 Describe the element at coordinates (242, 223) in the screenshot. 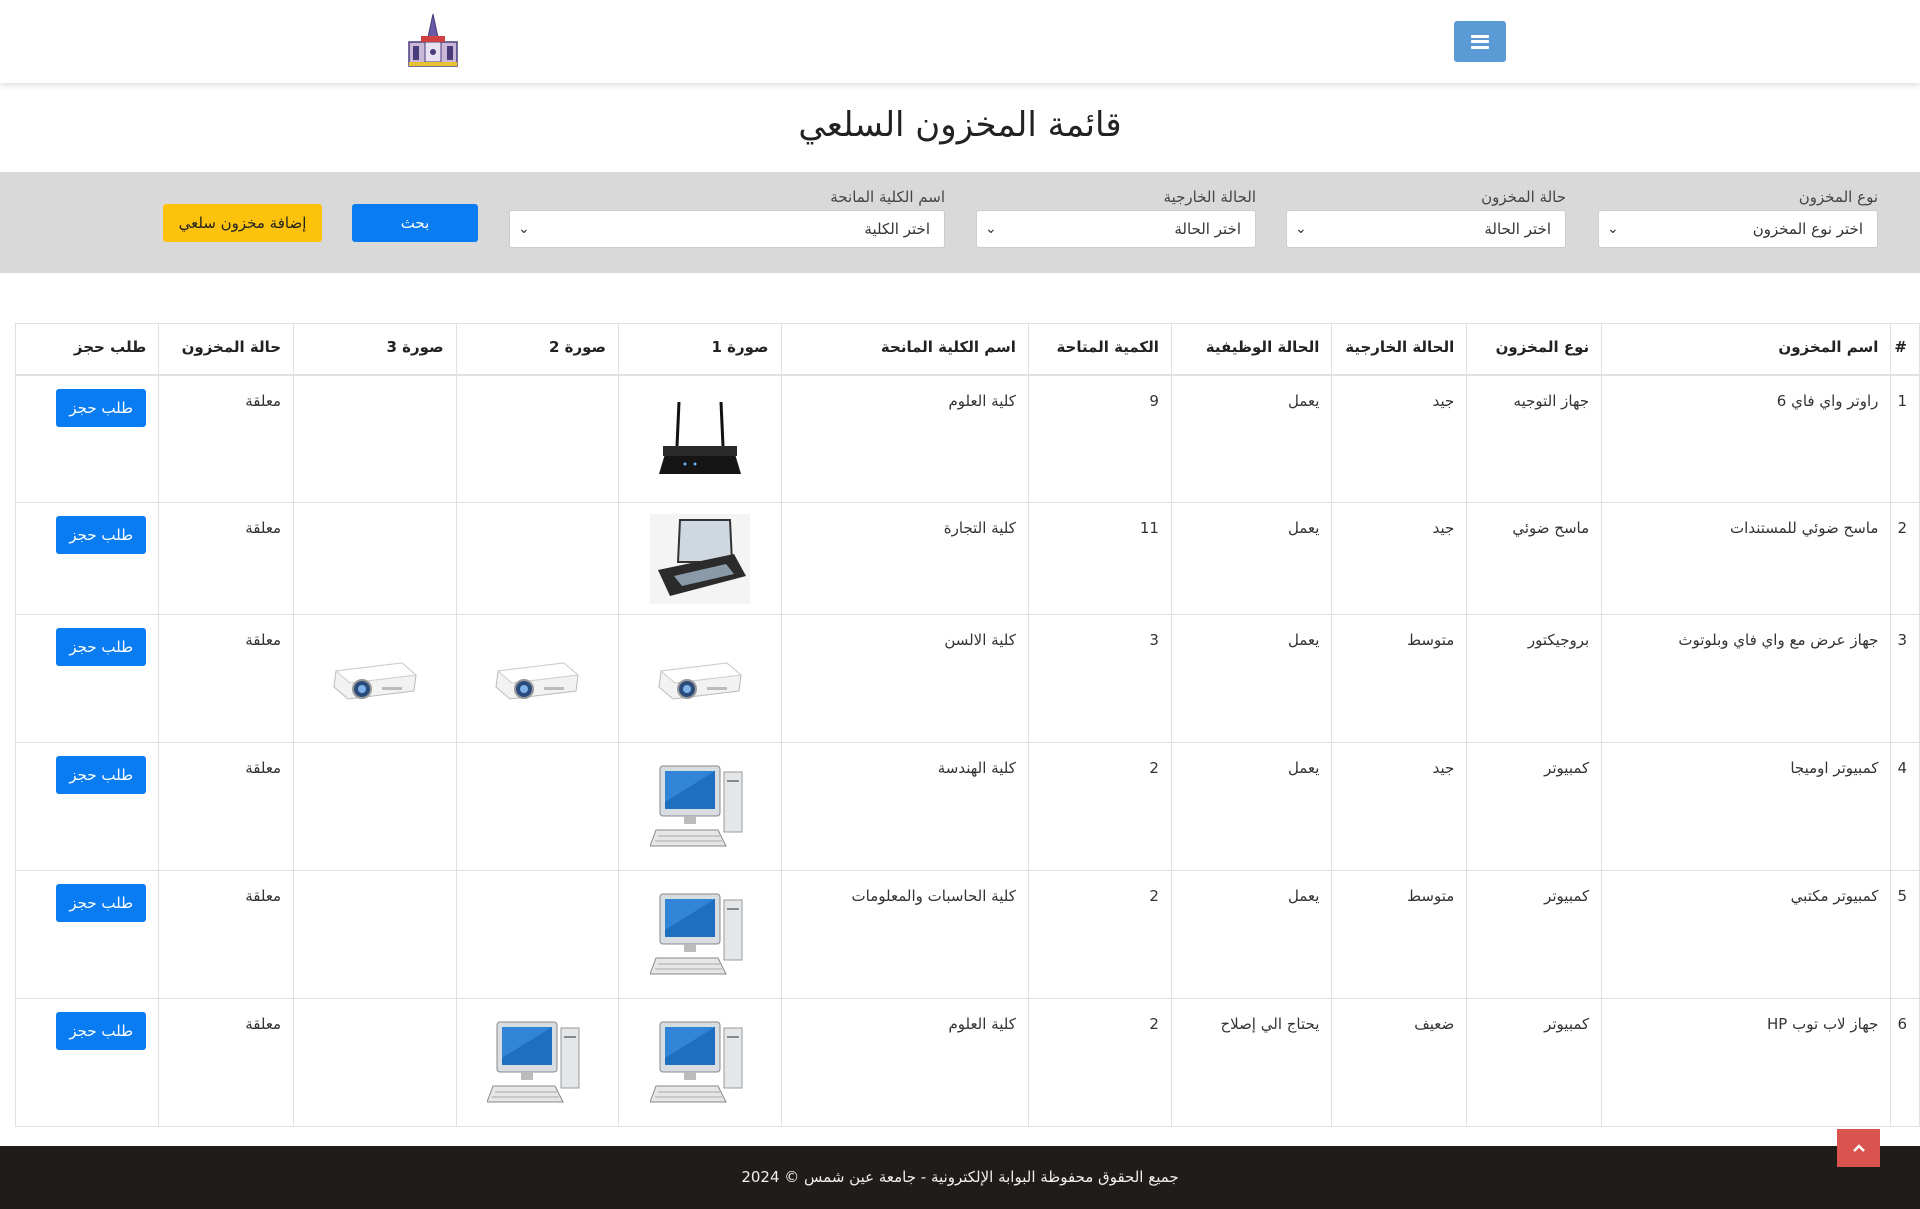

I see `add-stock-button: إضافة مخزون سلعي` at that location.